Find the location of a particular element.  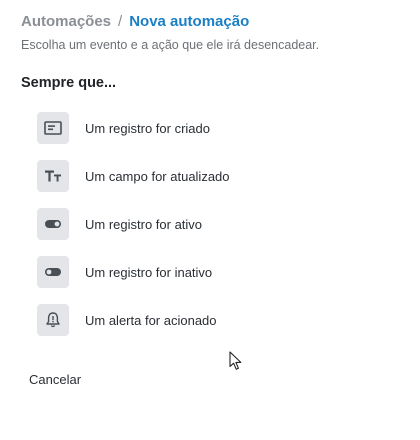

option-label: Um registro for ativo is located at coordinates (144, 224).